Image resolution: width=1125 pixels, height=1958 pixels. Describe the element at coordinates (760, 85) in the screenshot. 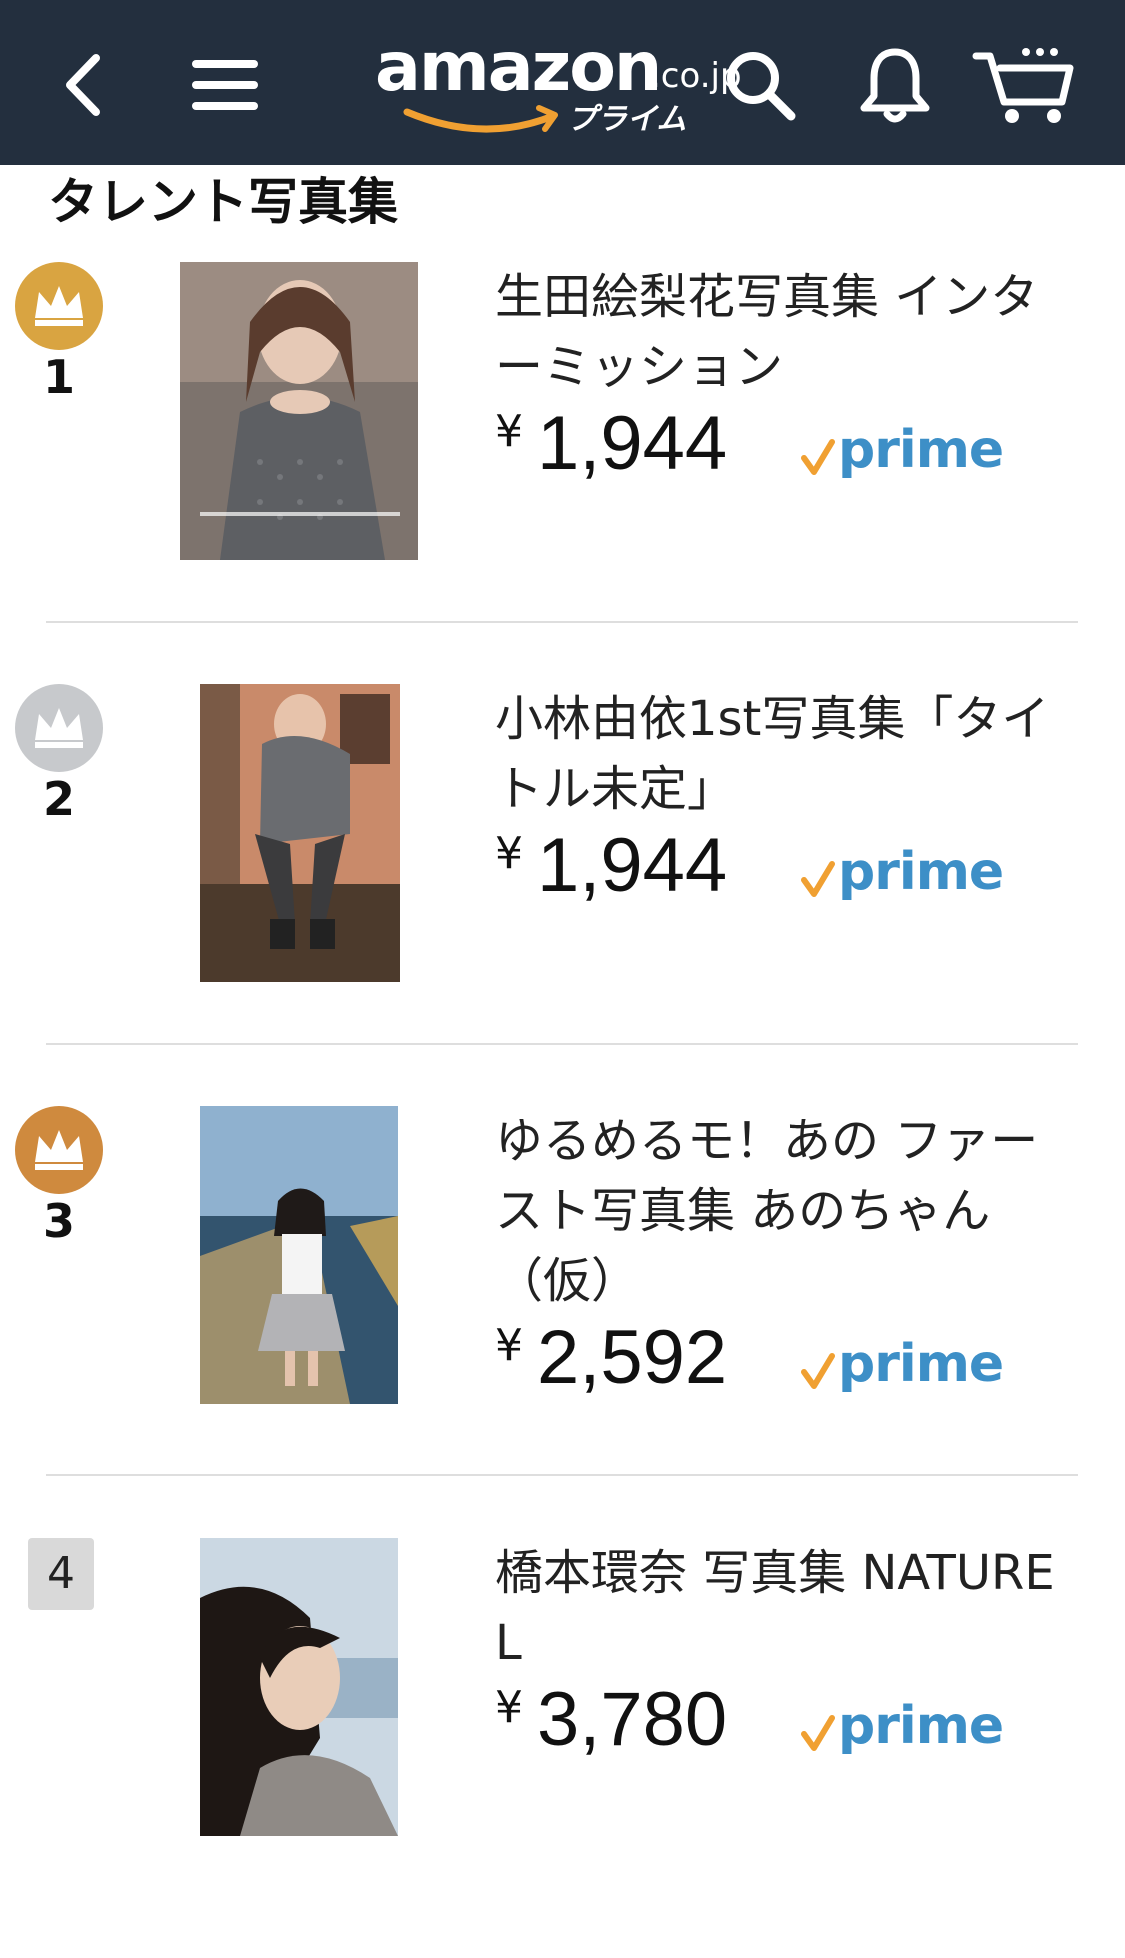

I see `search-icon` at that location.